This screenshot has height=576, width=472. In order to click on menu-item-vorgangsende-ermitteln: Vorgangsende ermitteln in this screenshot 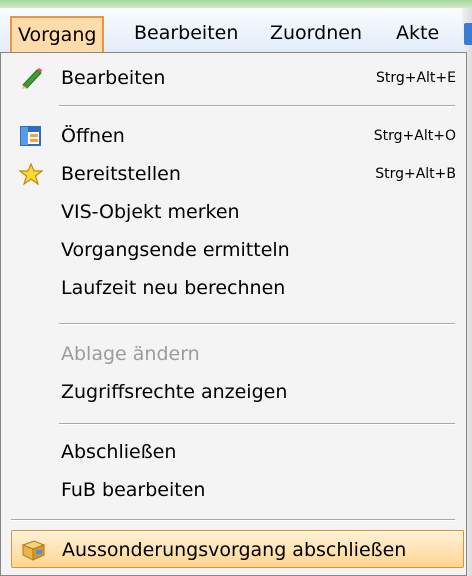, I will do `click(233, 250)`.